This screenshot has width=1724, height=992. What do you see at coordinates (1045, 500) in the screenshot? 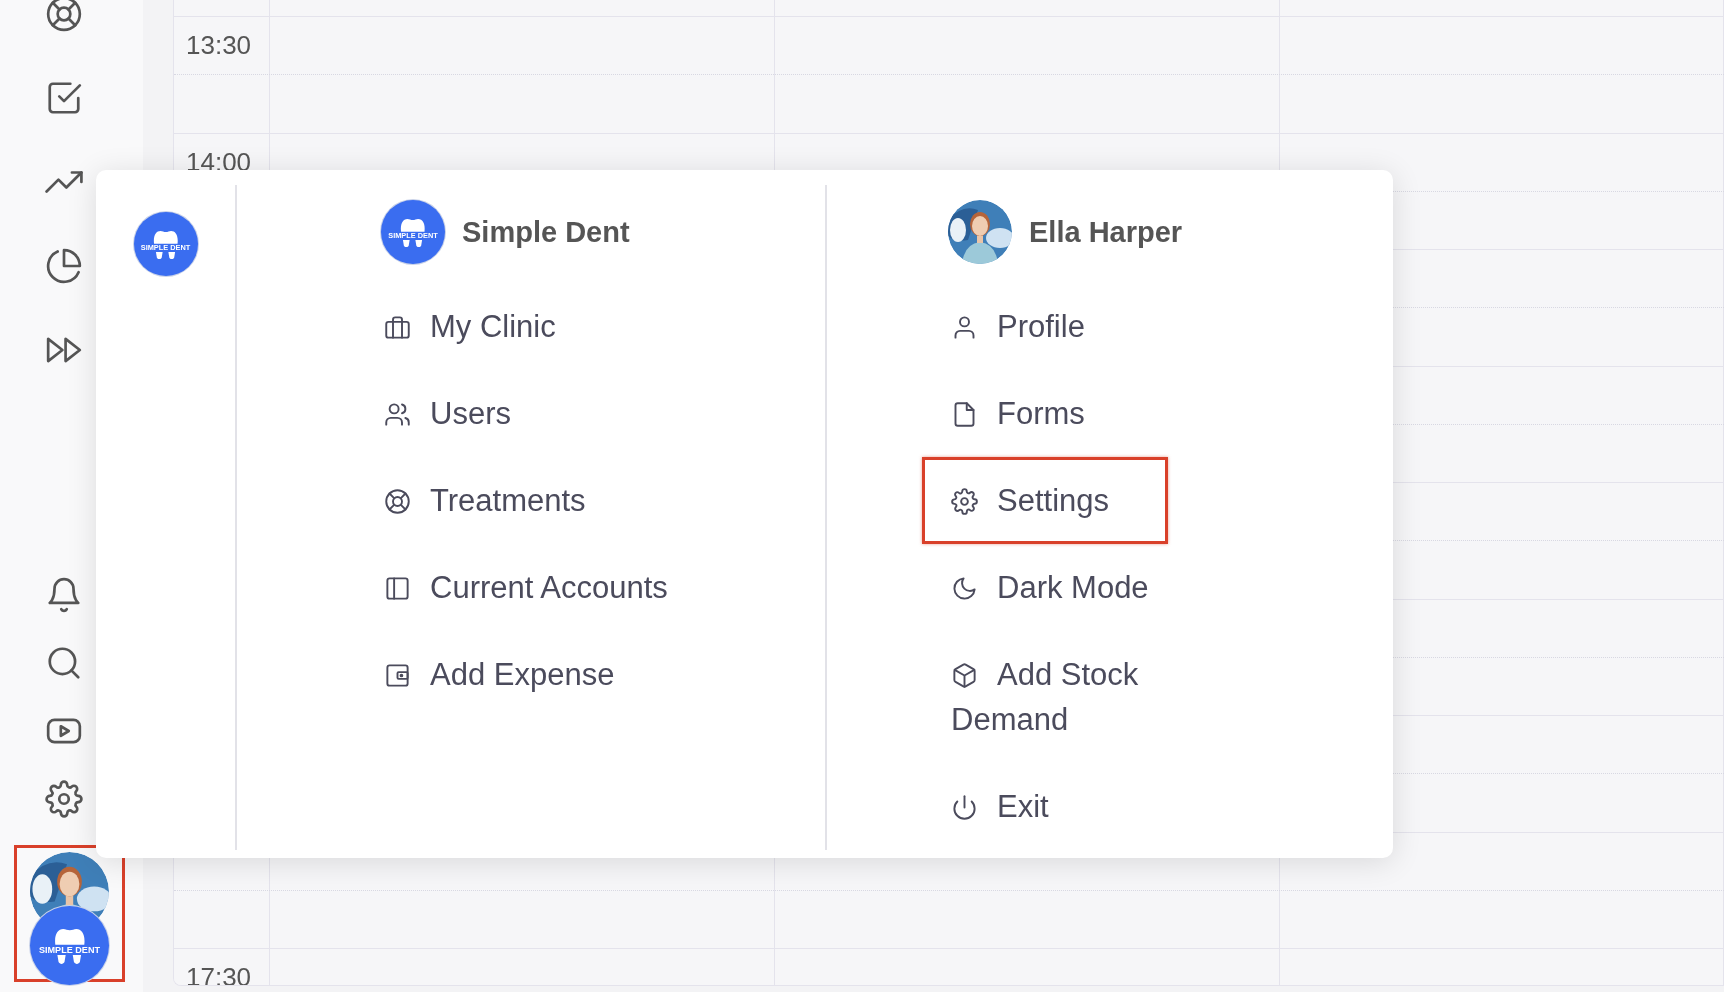
I see `menu-item: Settings` at bounding box center [1045, 500].